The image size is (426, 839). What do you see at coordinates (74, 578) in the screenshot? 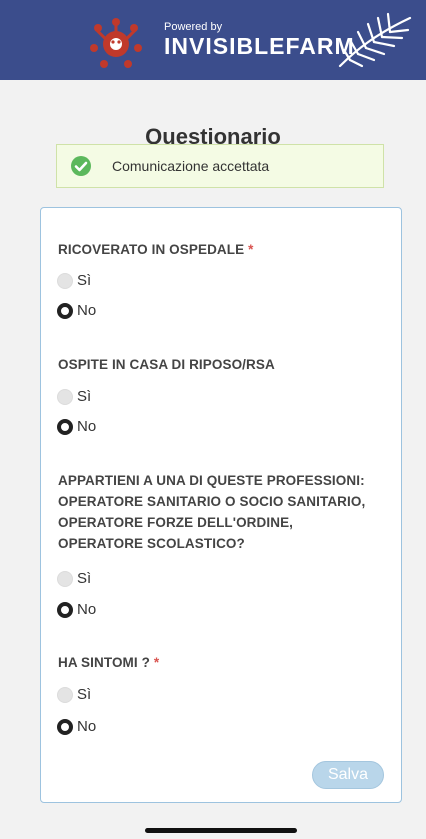
I see `radio-option-professioni-si: Sì` at bounding box center [74, 578].